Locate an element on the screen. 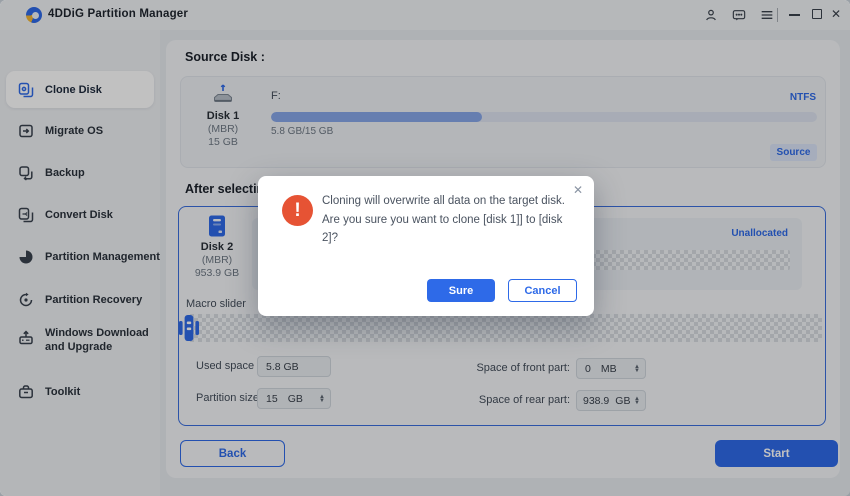 The height and width of the screenshot is (496, 850). warning-icon: ! is located at coordinates (297, 210).